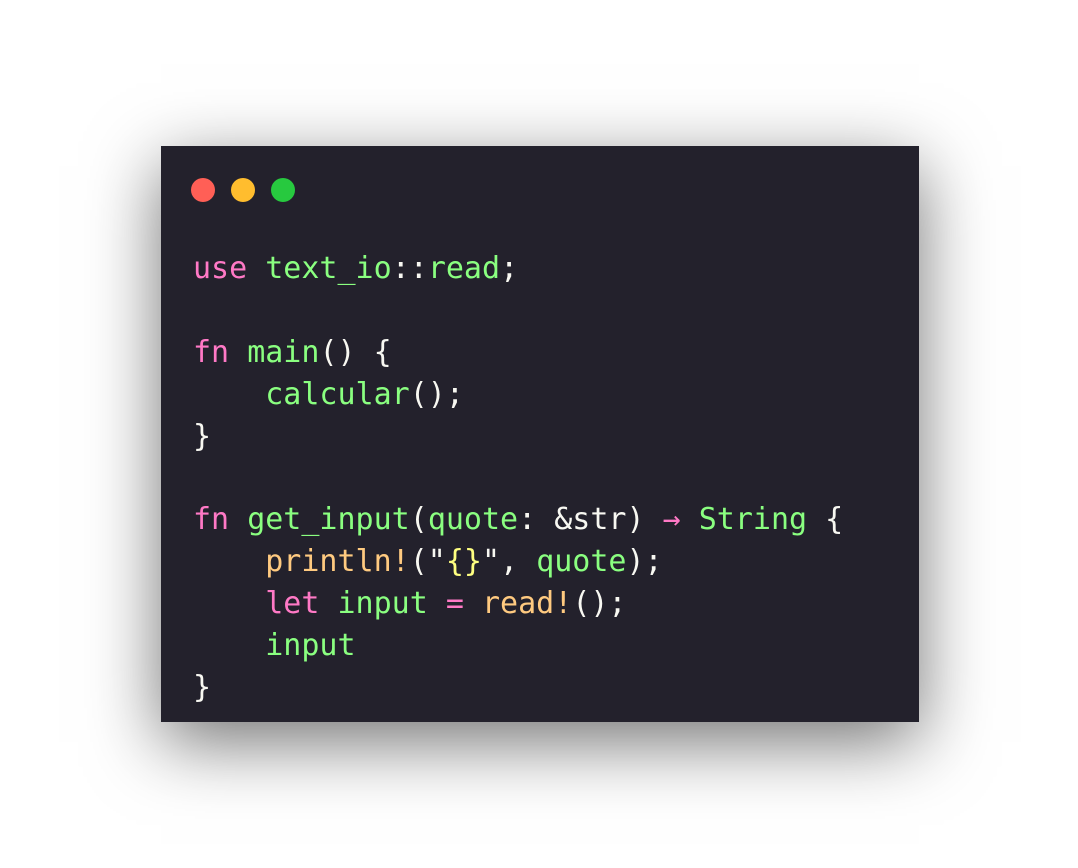 The image size is (1078, 868). I want to click on code-token-keyword: =, so click(454, 604).